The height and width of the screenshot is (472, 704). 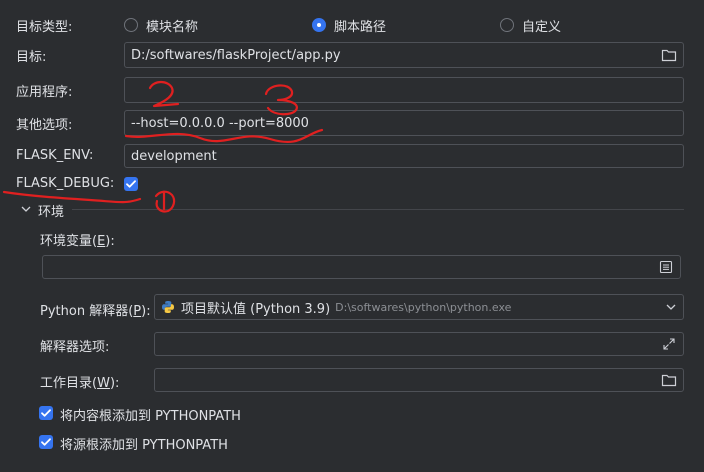 What do you see at coordinates (72, 197) in the screenshot?
I see `underline-flask-debug` at bounding box center [72, 197].